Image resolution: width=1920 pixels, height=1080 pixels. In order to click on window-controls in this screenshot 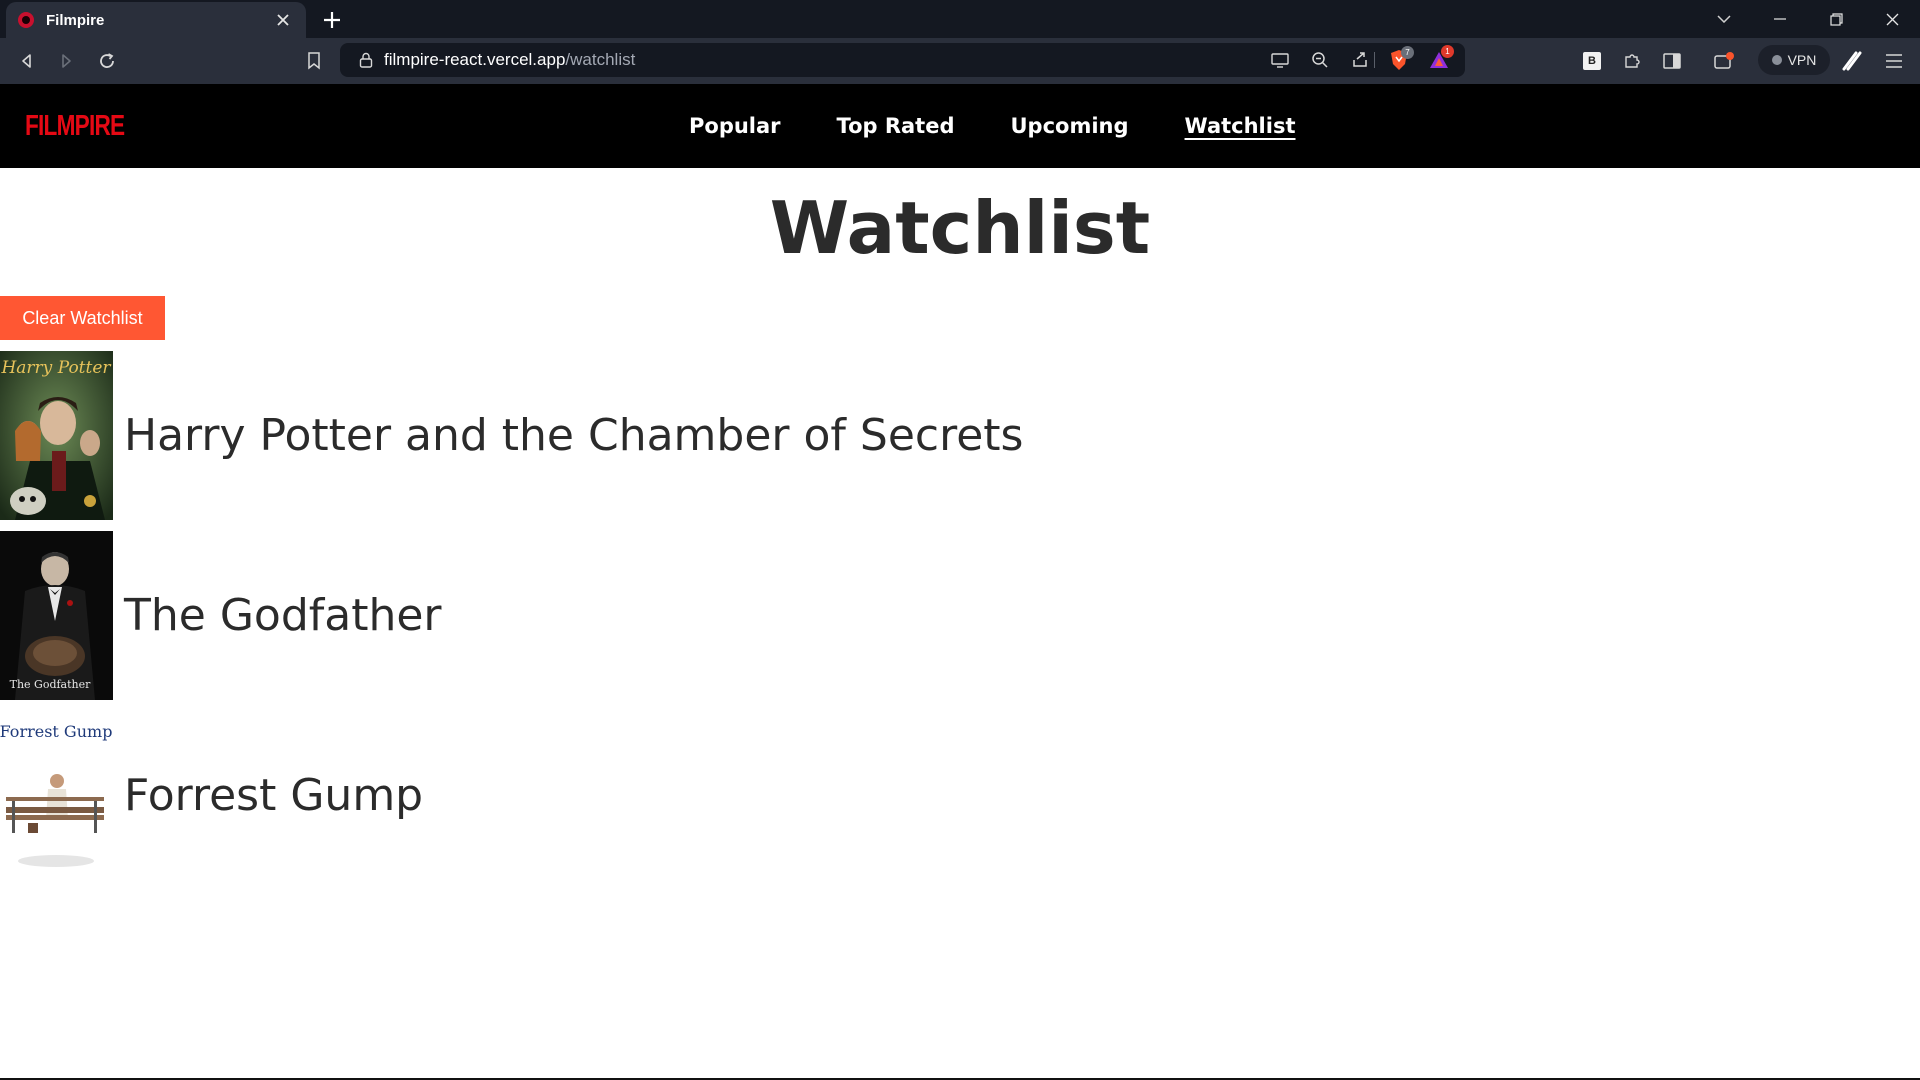, I will do `click(1808, 19)`.